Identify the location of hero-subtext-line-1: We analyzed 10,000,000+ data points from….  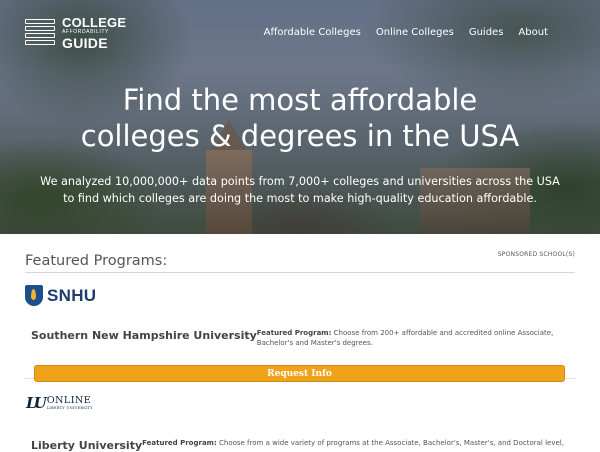
(300, 181).